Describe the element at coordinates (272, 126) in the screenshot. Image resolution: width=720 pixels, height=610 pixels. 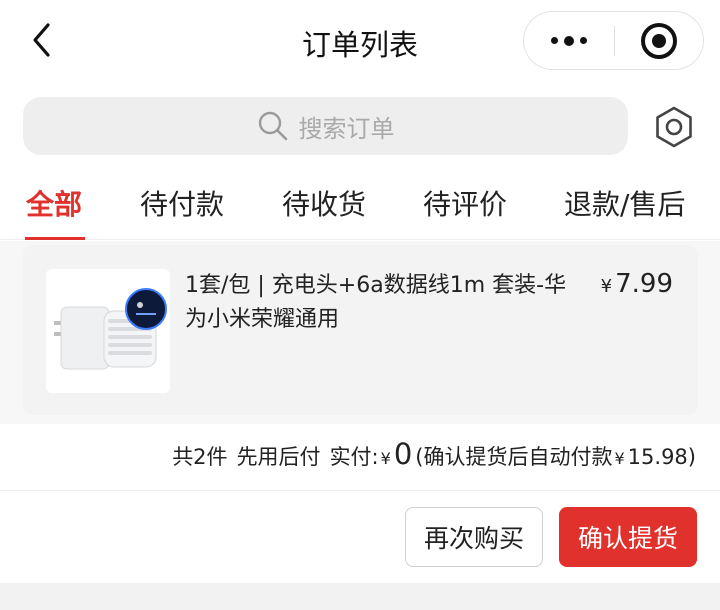
I see `search-icon` at that location.